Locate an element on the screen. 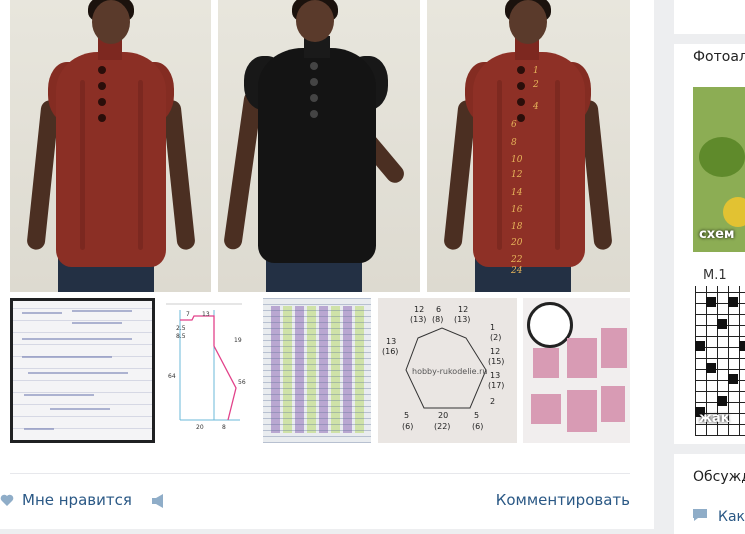 The height and width of the screenshot is (534, 745). photo-albums-card: Фотоал схем М.1 жак is located at coordinates (709, 244).